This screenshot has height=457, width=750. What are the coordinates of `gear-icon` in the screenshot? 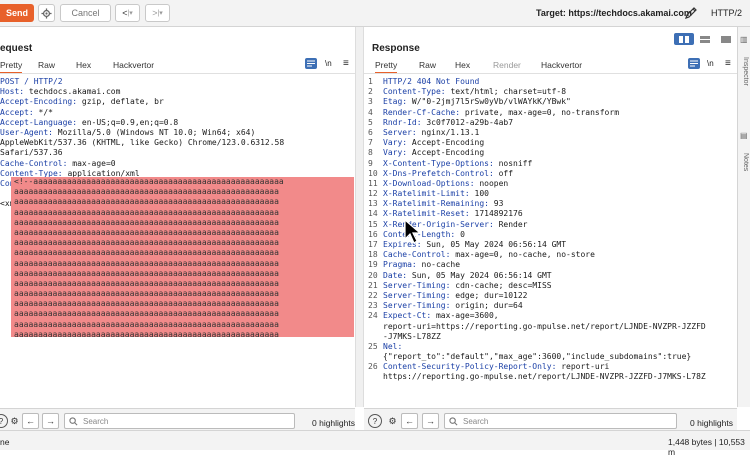 It's located at (46, 13).